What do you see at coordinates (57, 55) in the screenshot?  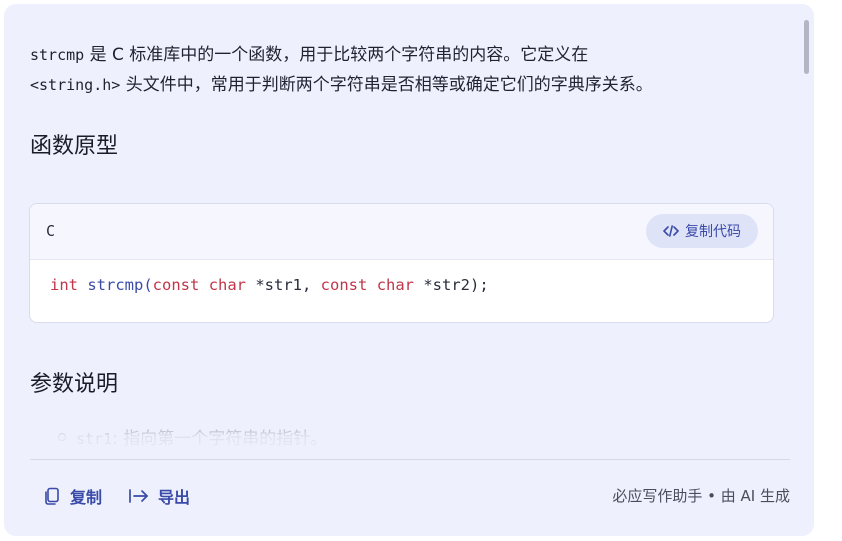 I see `inline-code-strcmp: strcmp` at bounding box center [57, 55].